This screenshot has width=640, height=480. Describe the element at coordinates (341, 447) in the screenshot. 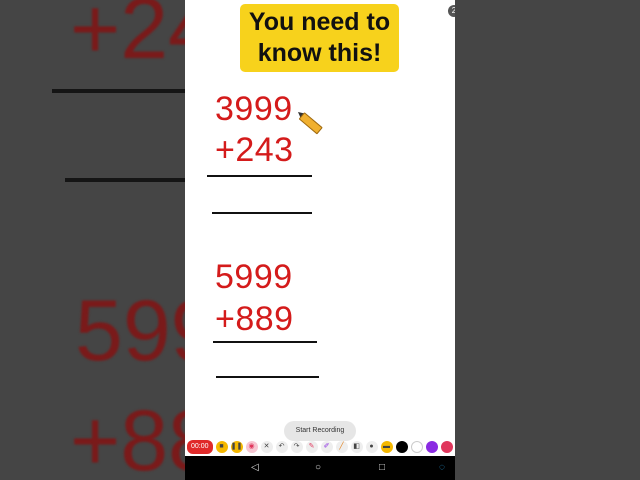

I see `highlighter-icon: ╱` at that location.